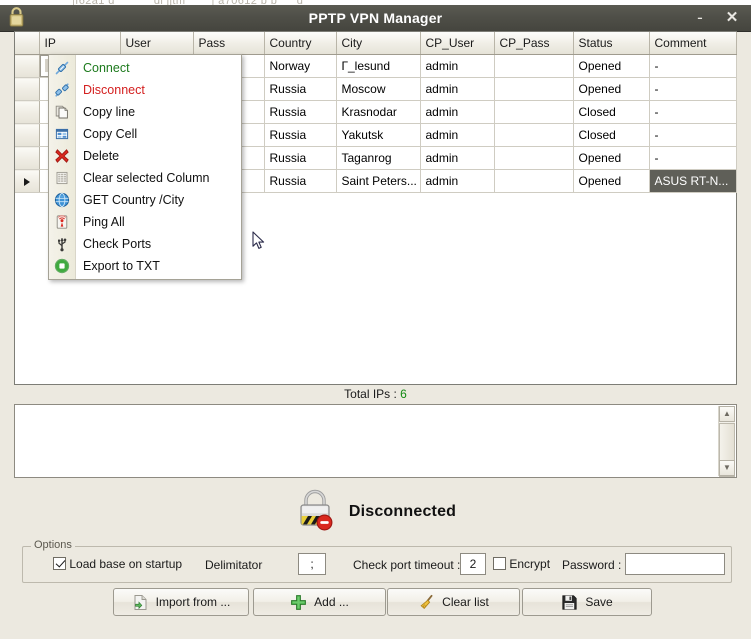  I want to click on usb-port-icon, so click(62, 244).